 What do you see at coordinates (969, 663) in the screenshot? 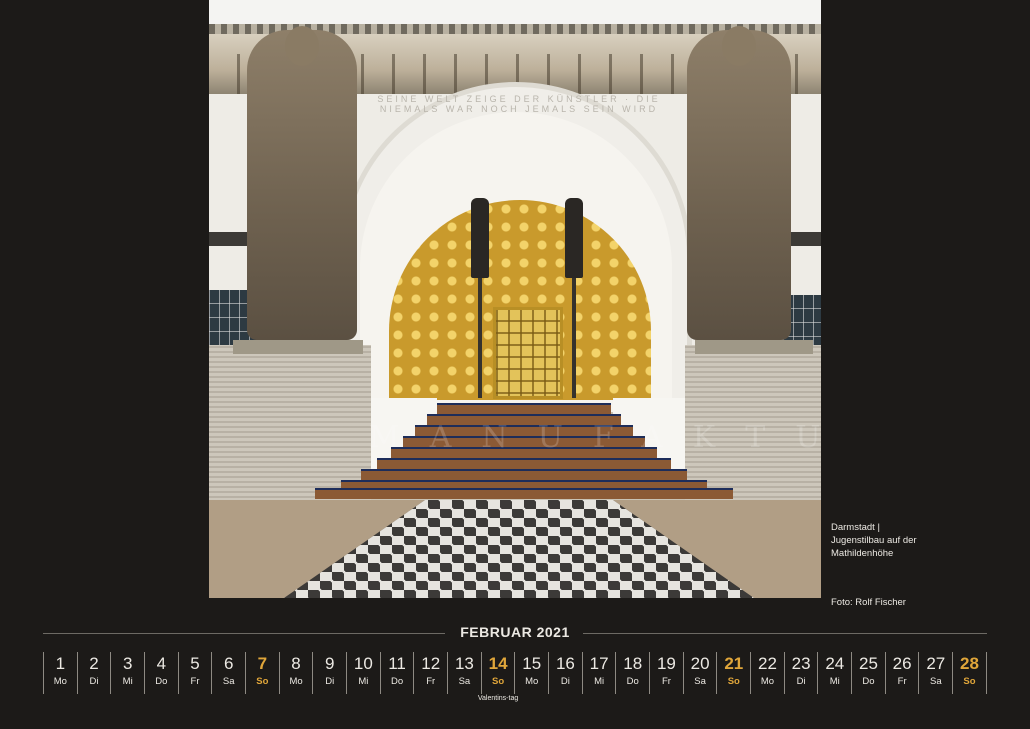
I see `day-number: 28` at bounding box center [969, 663].